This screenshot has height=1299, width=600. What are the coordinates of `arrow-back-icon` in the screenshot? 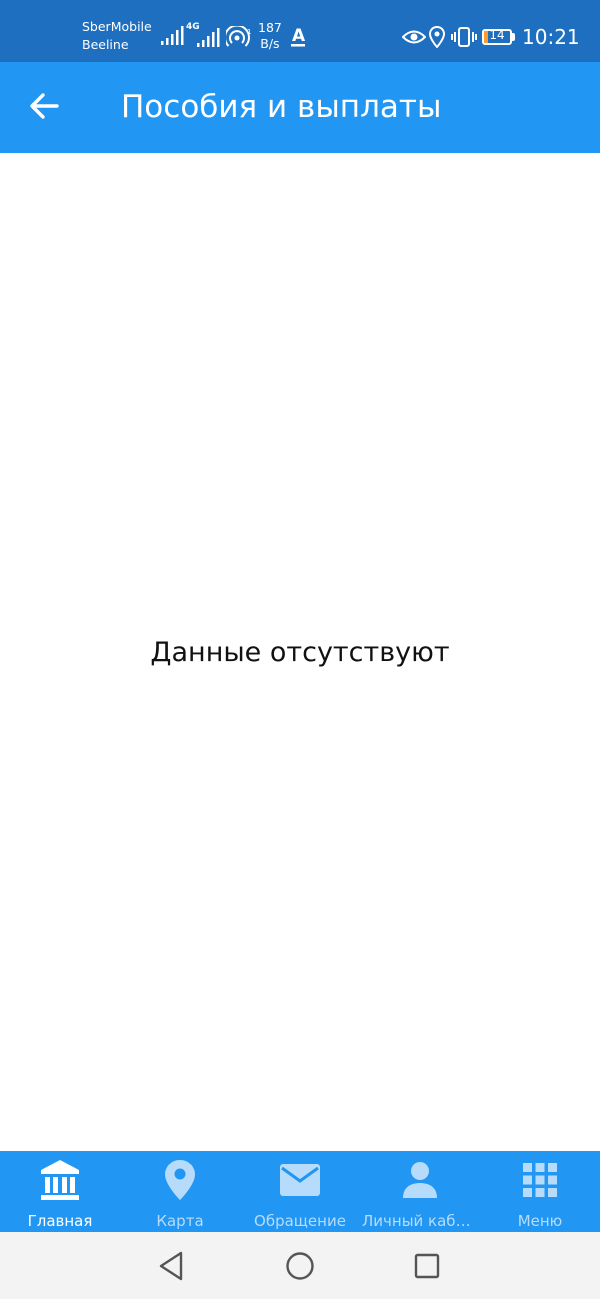 It's located at (44, 106).